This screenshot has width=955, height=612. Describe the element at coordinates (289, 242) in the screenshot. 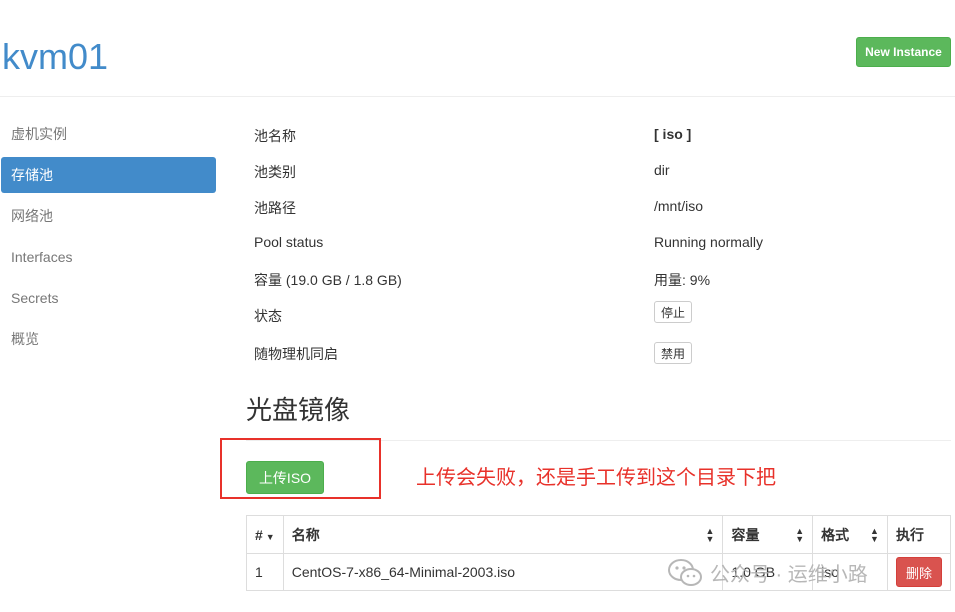

I see `pool-status-label: Pool status` at that location.